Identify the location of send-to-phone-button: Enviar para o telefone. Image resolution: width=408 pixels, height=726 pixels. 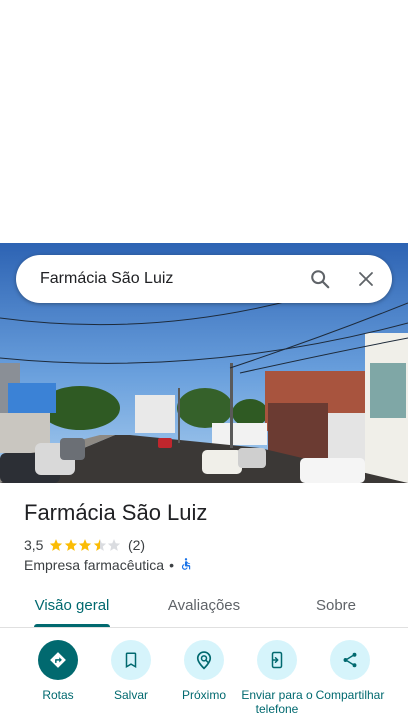
(277, 678).